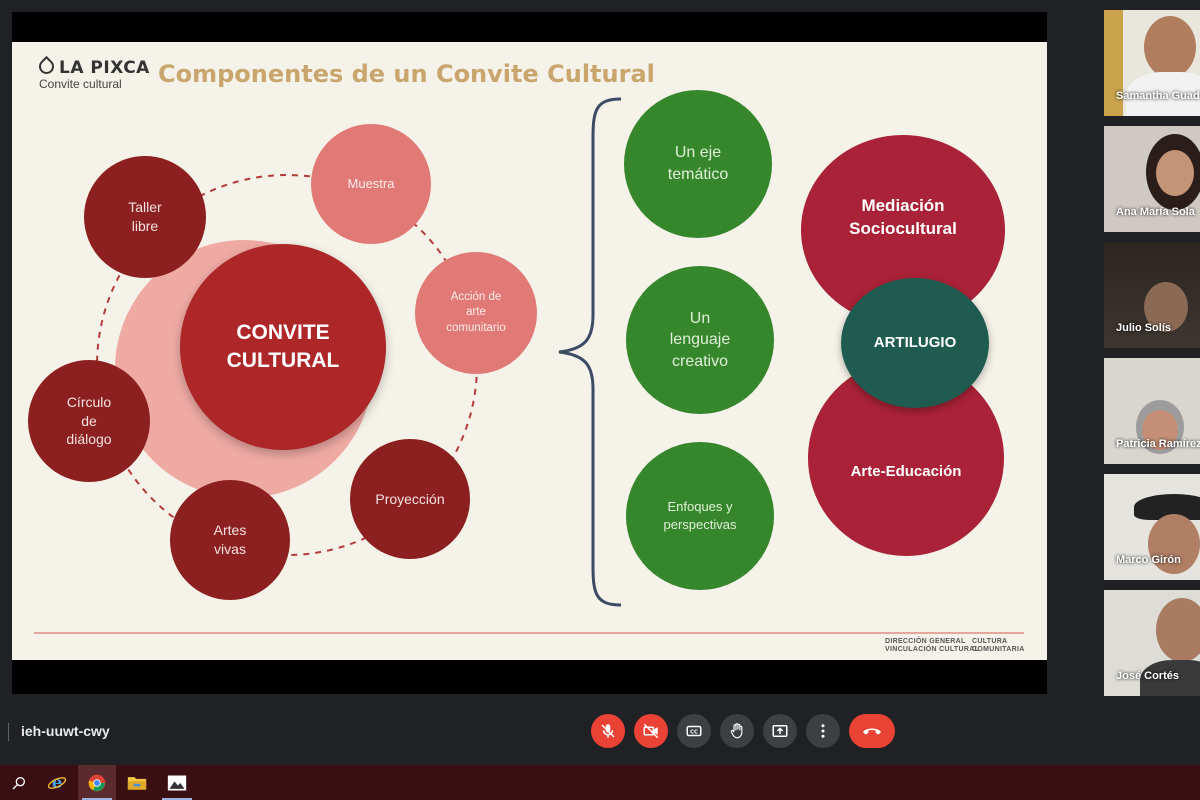 The image size is (1200, 800). I want to click on end-call-button, so click(872, 731).